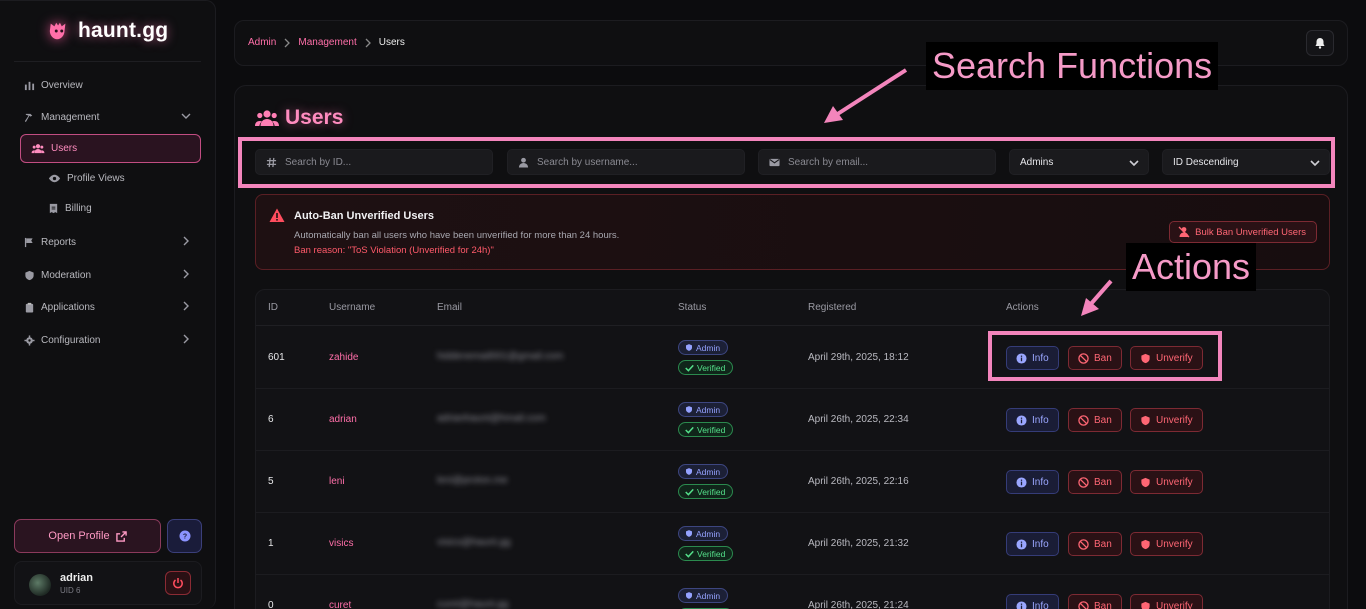 The width and height of the screenshot is (1366, 609). I want to click on page-title: Users, so click(299, 118).